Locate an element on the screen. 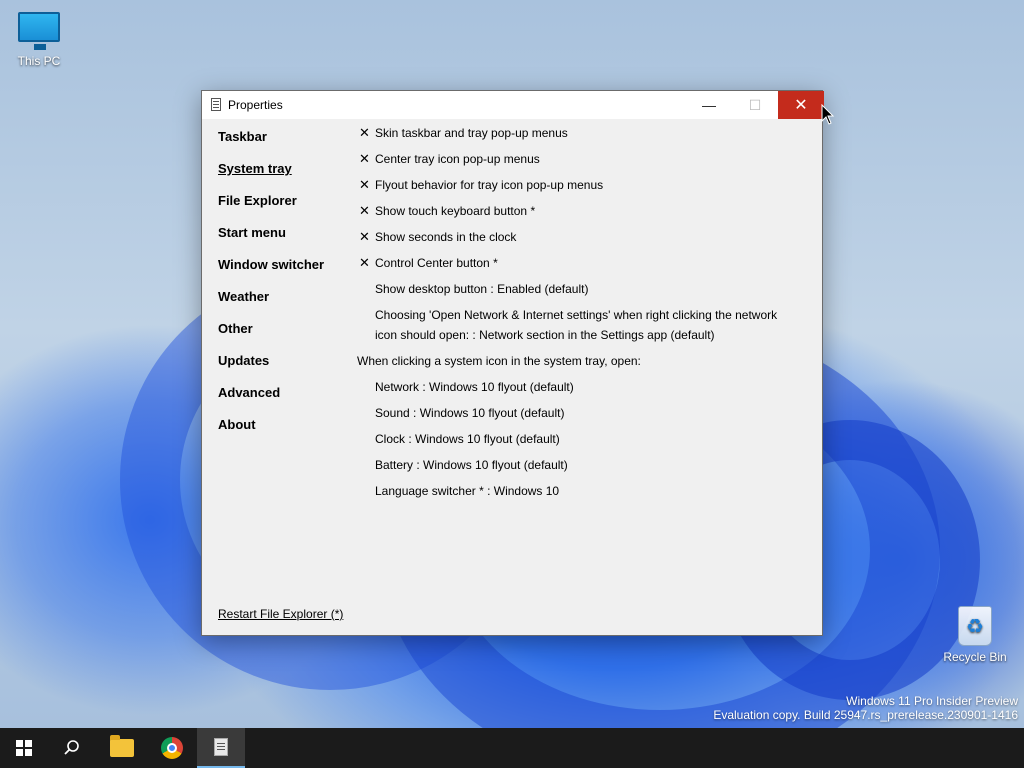 The height and width of the screenshot is (768, 1024). recycle-bin-icon: ♻ is located at coordinates (975, 626).